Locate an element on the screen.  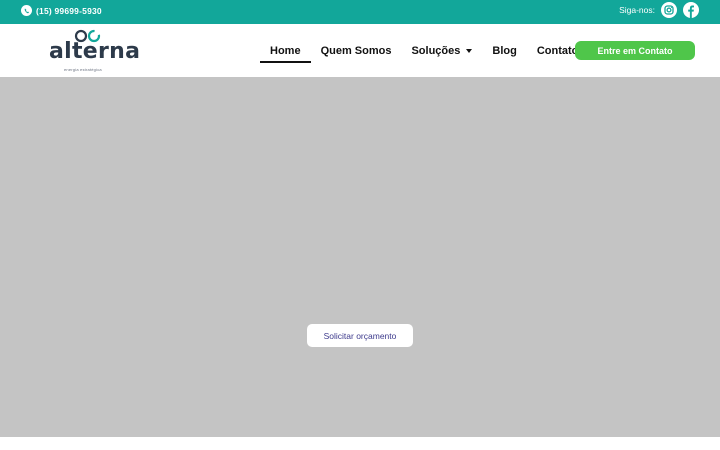
logo: alterna energia estratégica is located at coordinates (94, 51).